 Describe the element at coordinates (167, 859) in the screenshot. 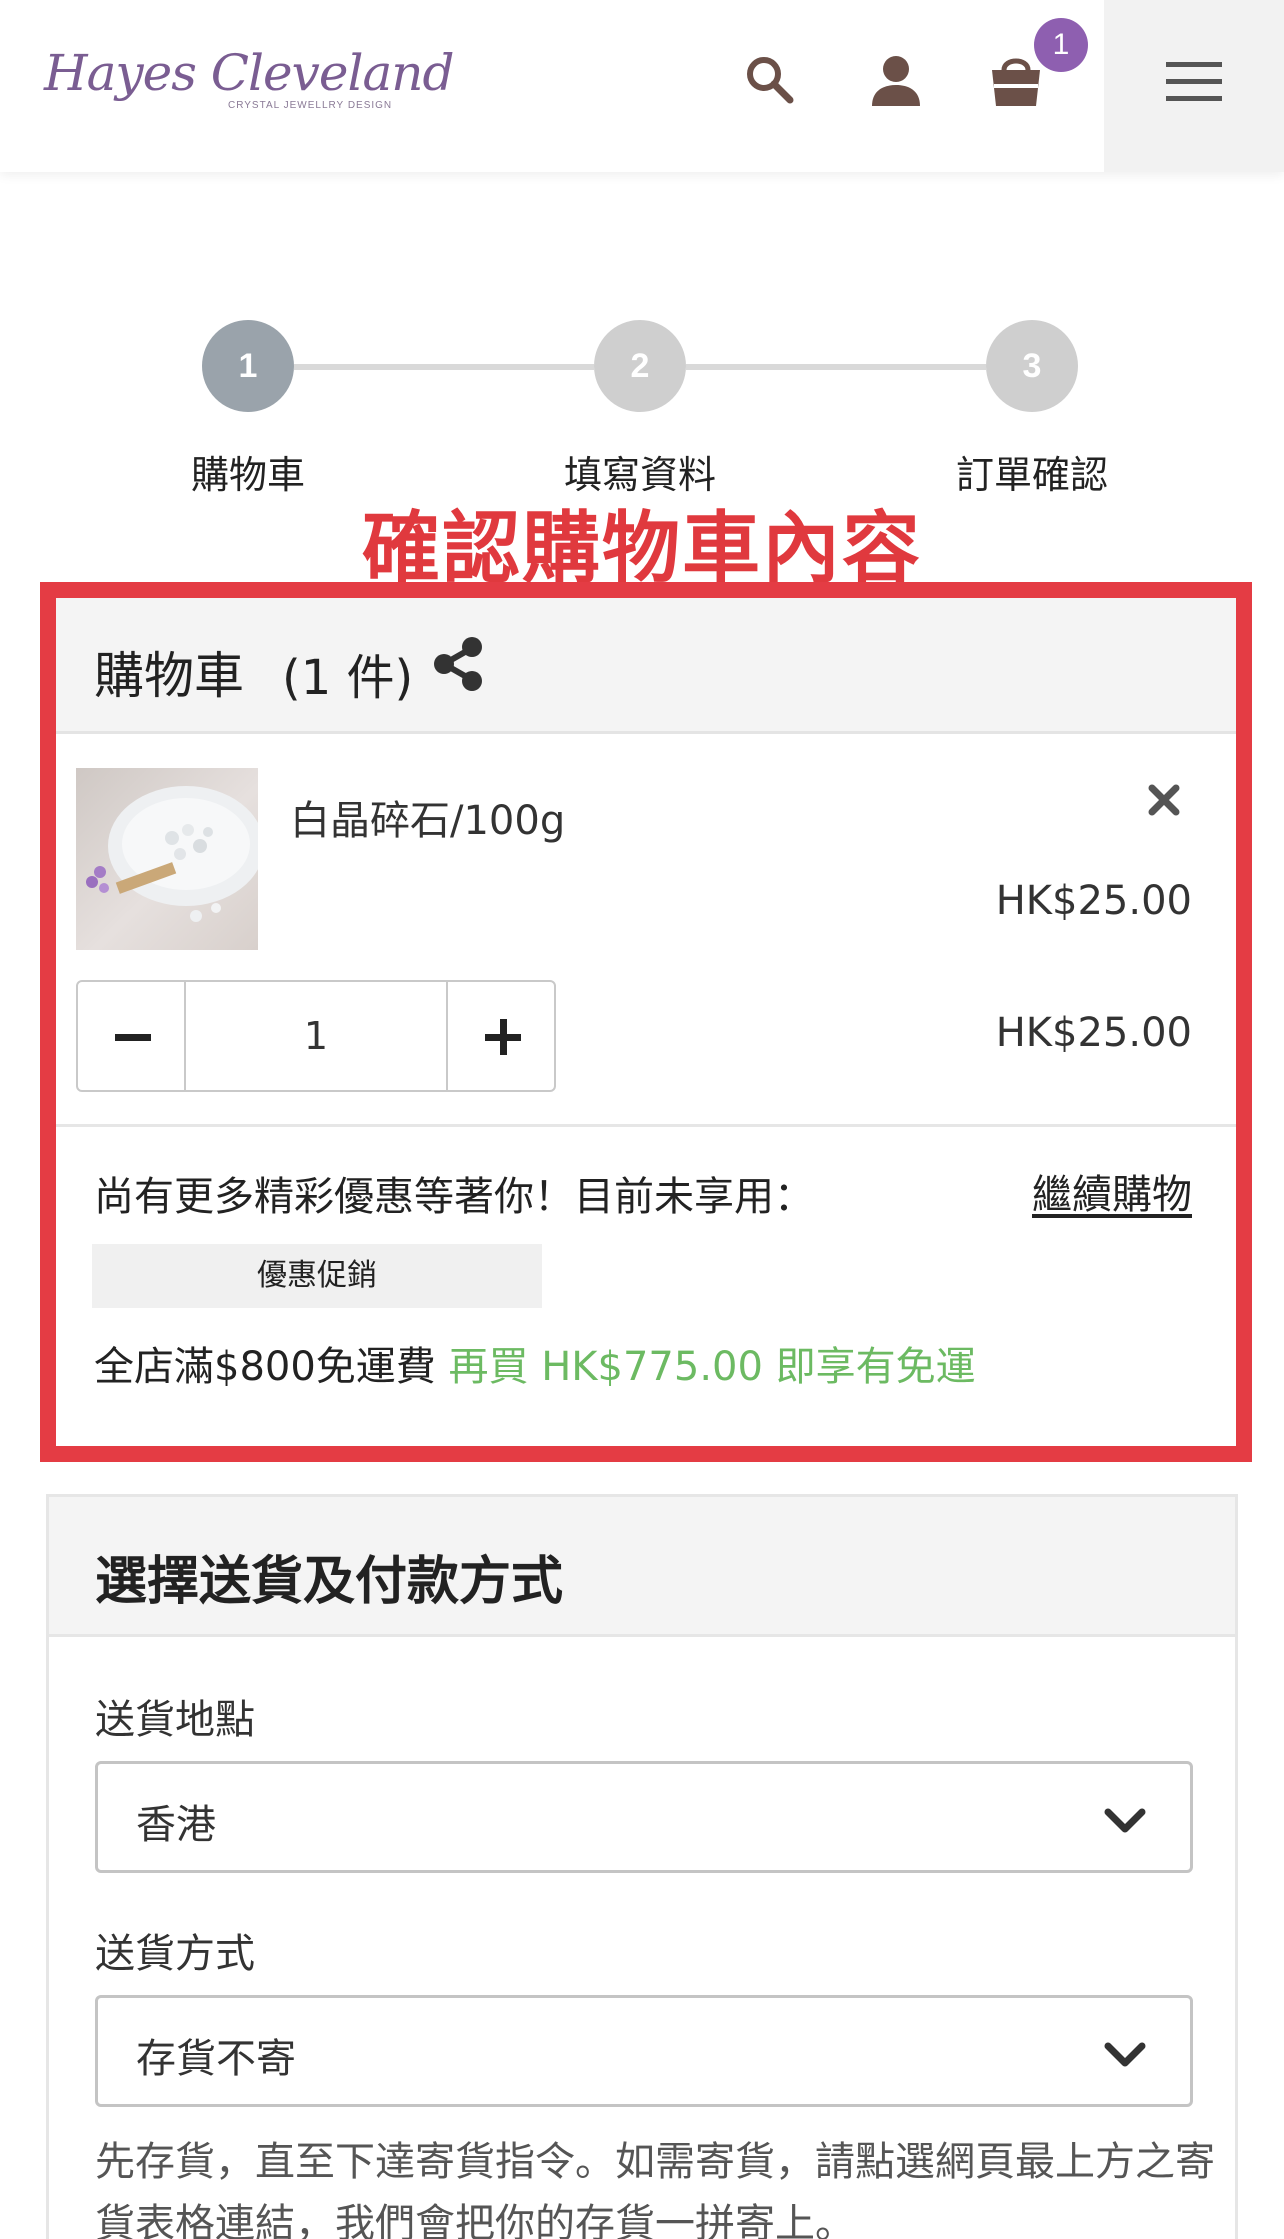

I see `product-thumbnail` at that location.